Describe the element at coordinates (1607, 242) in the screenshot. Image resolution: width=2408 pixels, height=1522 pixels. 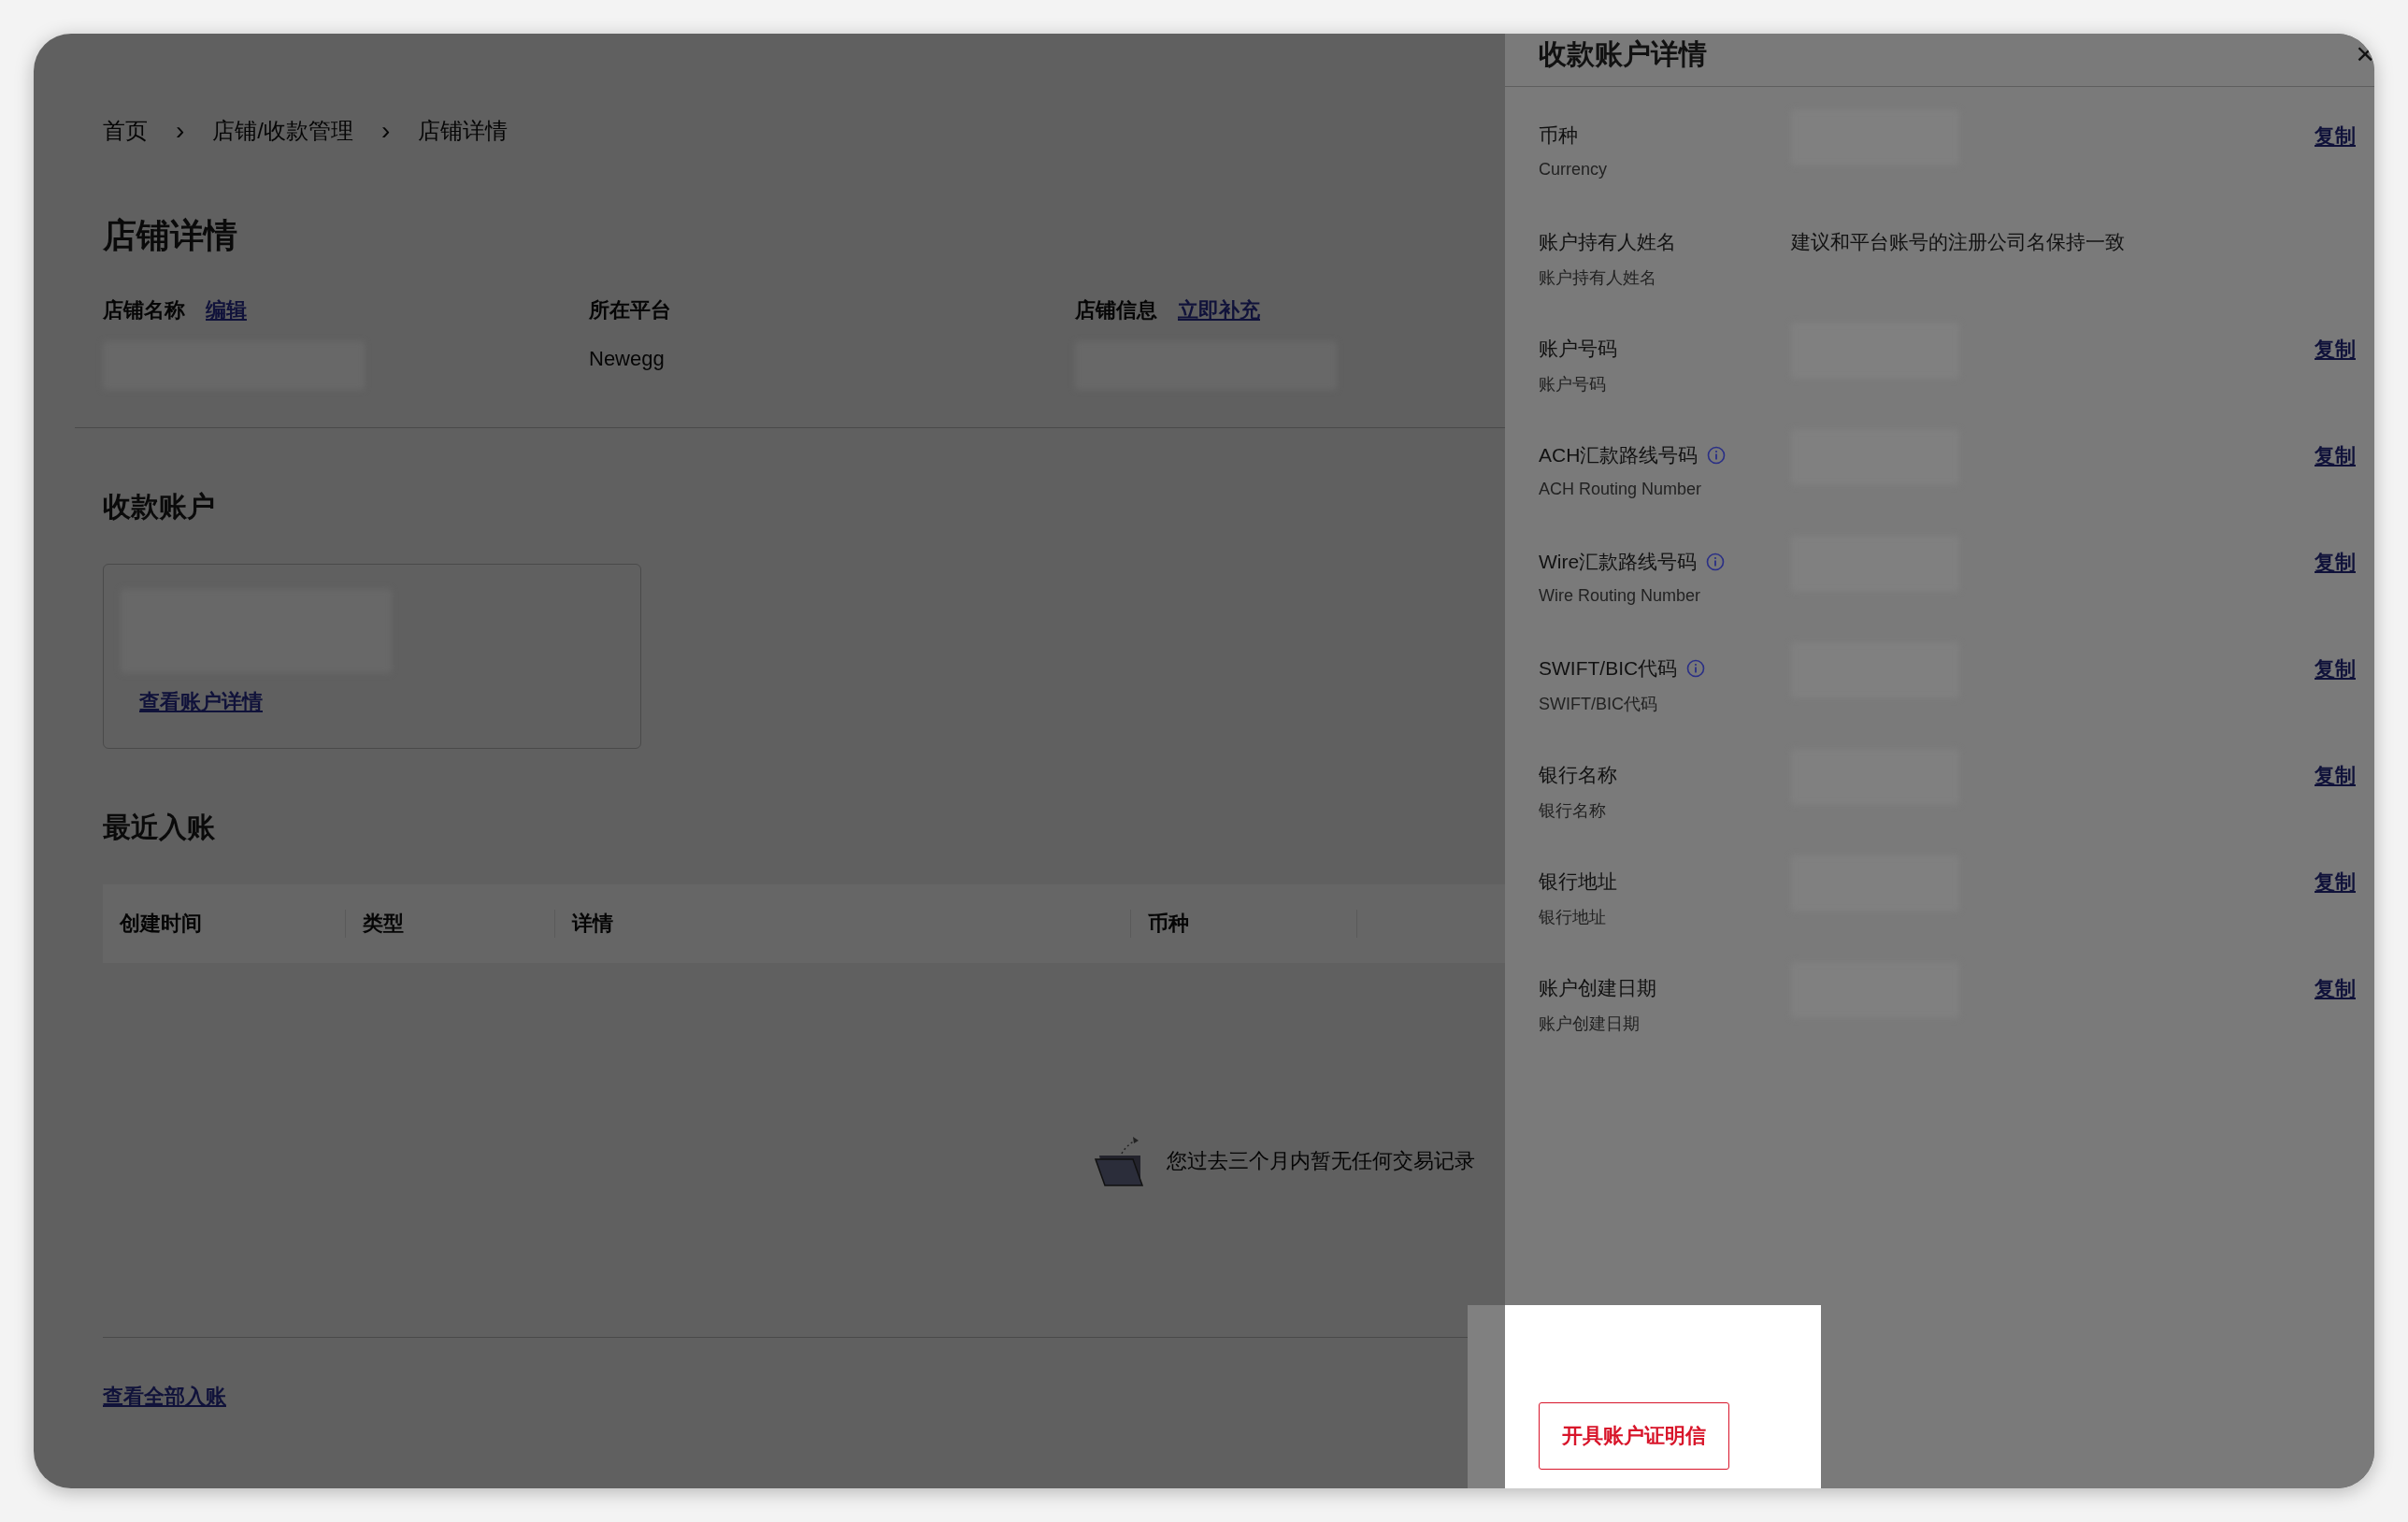
I see `field-label: 账户持有人姓名` at that location.